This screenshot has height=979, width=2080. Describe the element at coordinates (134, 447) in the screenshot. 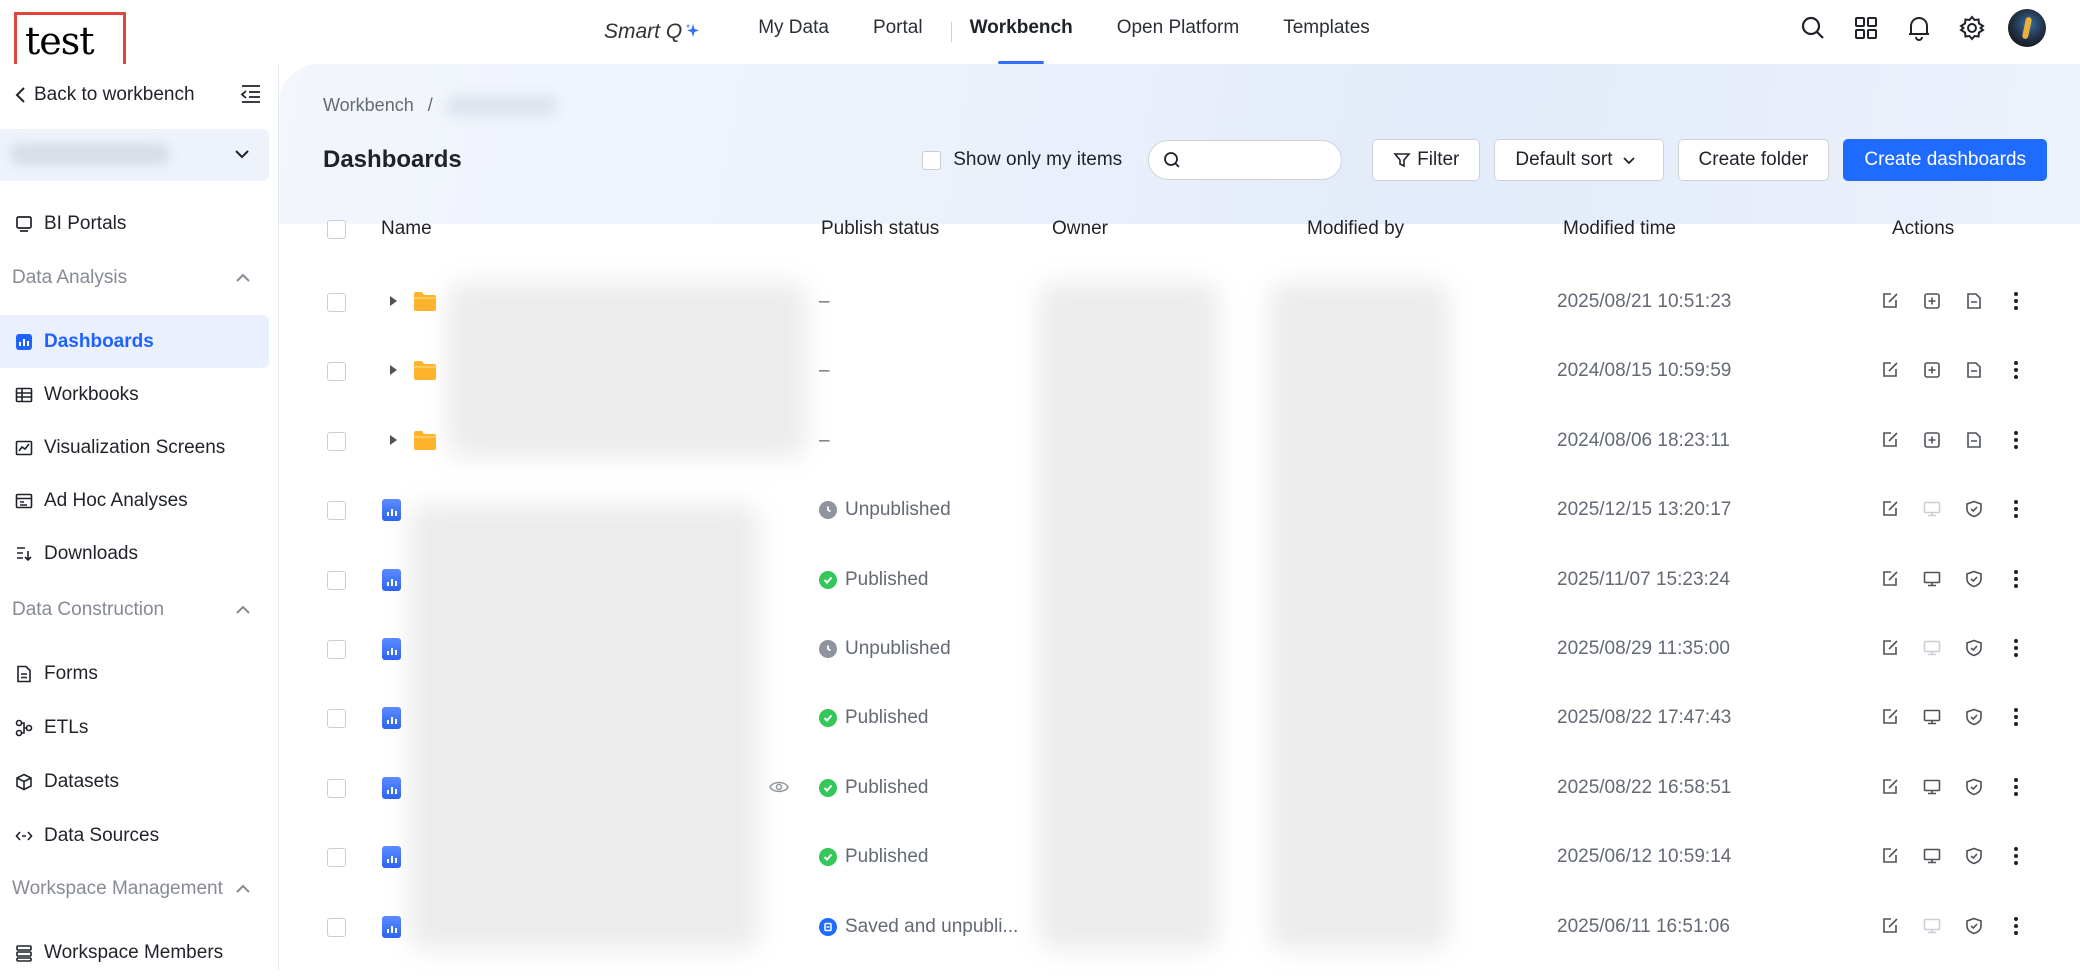

I see `sidebar-item-visualization-screens: Visualization Screens` at that location.